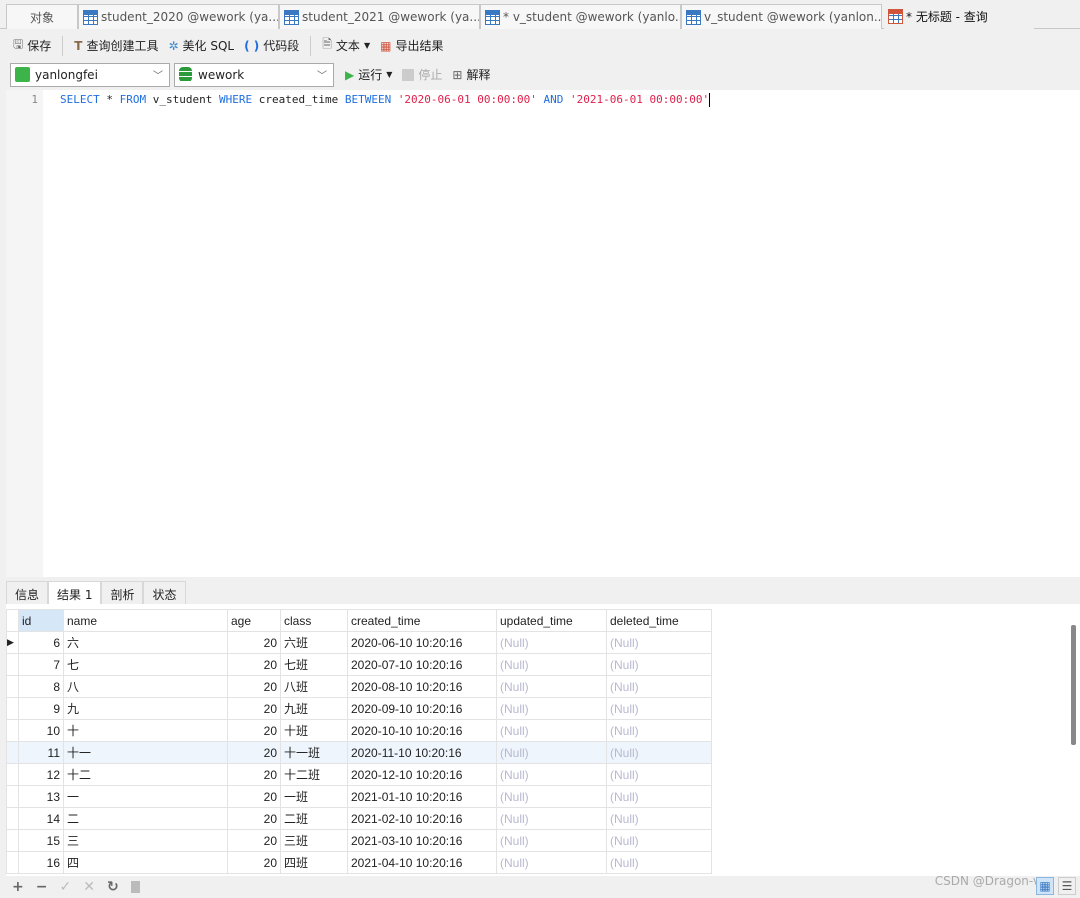  Describe the element at coordinates (145, 840) in the screenshot. I see `cell-name: 三` at that location.